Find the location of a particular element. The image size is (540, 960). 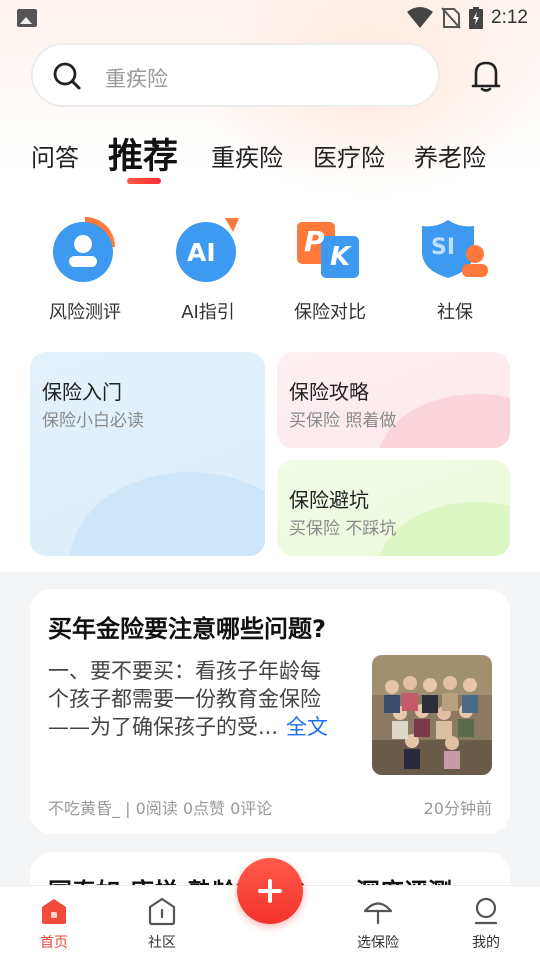

tab-medical: 医疗险 is located at coordinates (349, 155).